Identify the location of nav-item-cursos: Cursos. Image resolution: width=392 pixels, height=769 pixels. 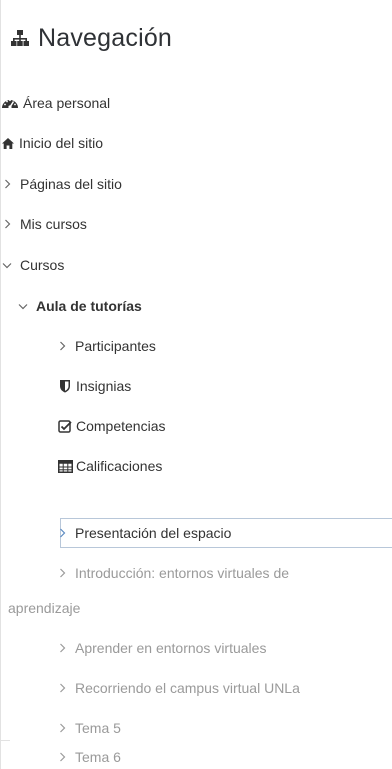
(32, 265).